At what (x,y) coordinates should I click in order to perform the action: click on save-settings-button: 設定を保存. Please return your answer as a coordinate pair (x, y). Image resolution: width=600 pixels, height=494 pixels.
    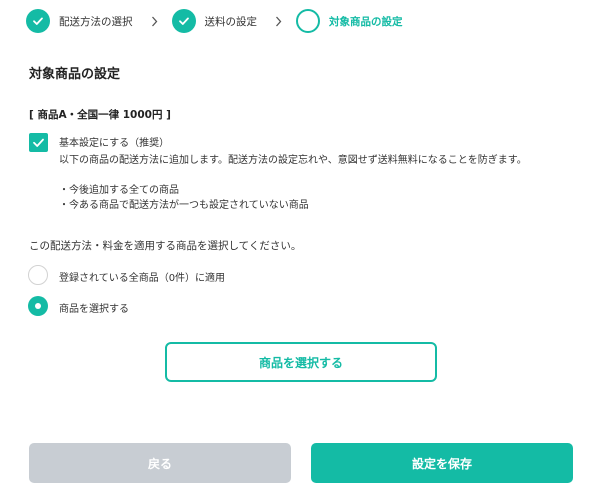
    Looking at the image, I should click on (442, 463).